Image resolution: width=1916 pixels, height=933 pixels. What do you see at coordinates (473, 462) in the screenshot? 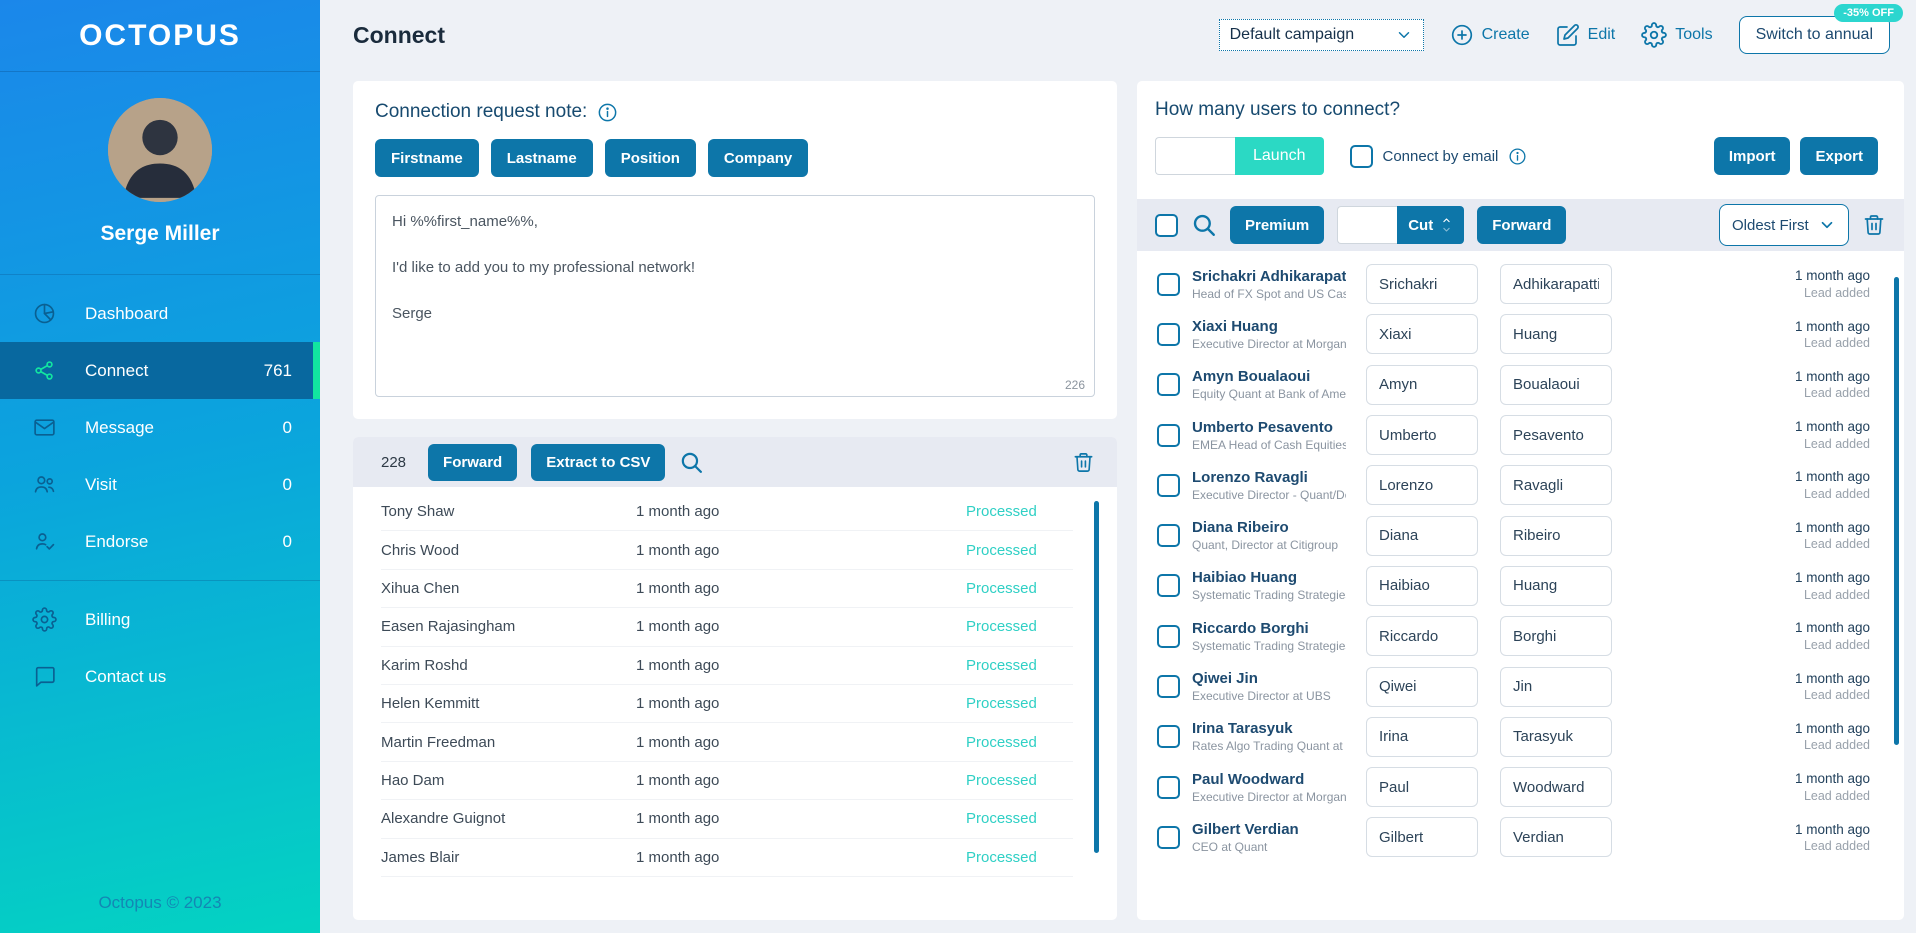
I see `forward-button: Forward` at bounding box center [473, 462].